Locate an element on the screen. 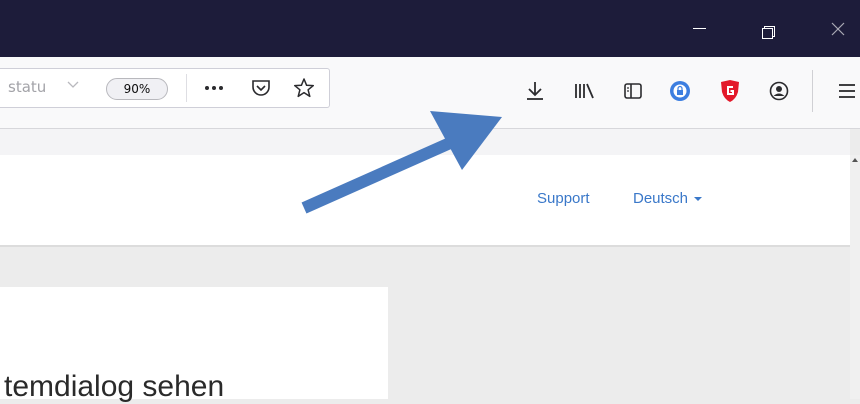  more-icon is located at coordinates (214, 88).